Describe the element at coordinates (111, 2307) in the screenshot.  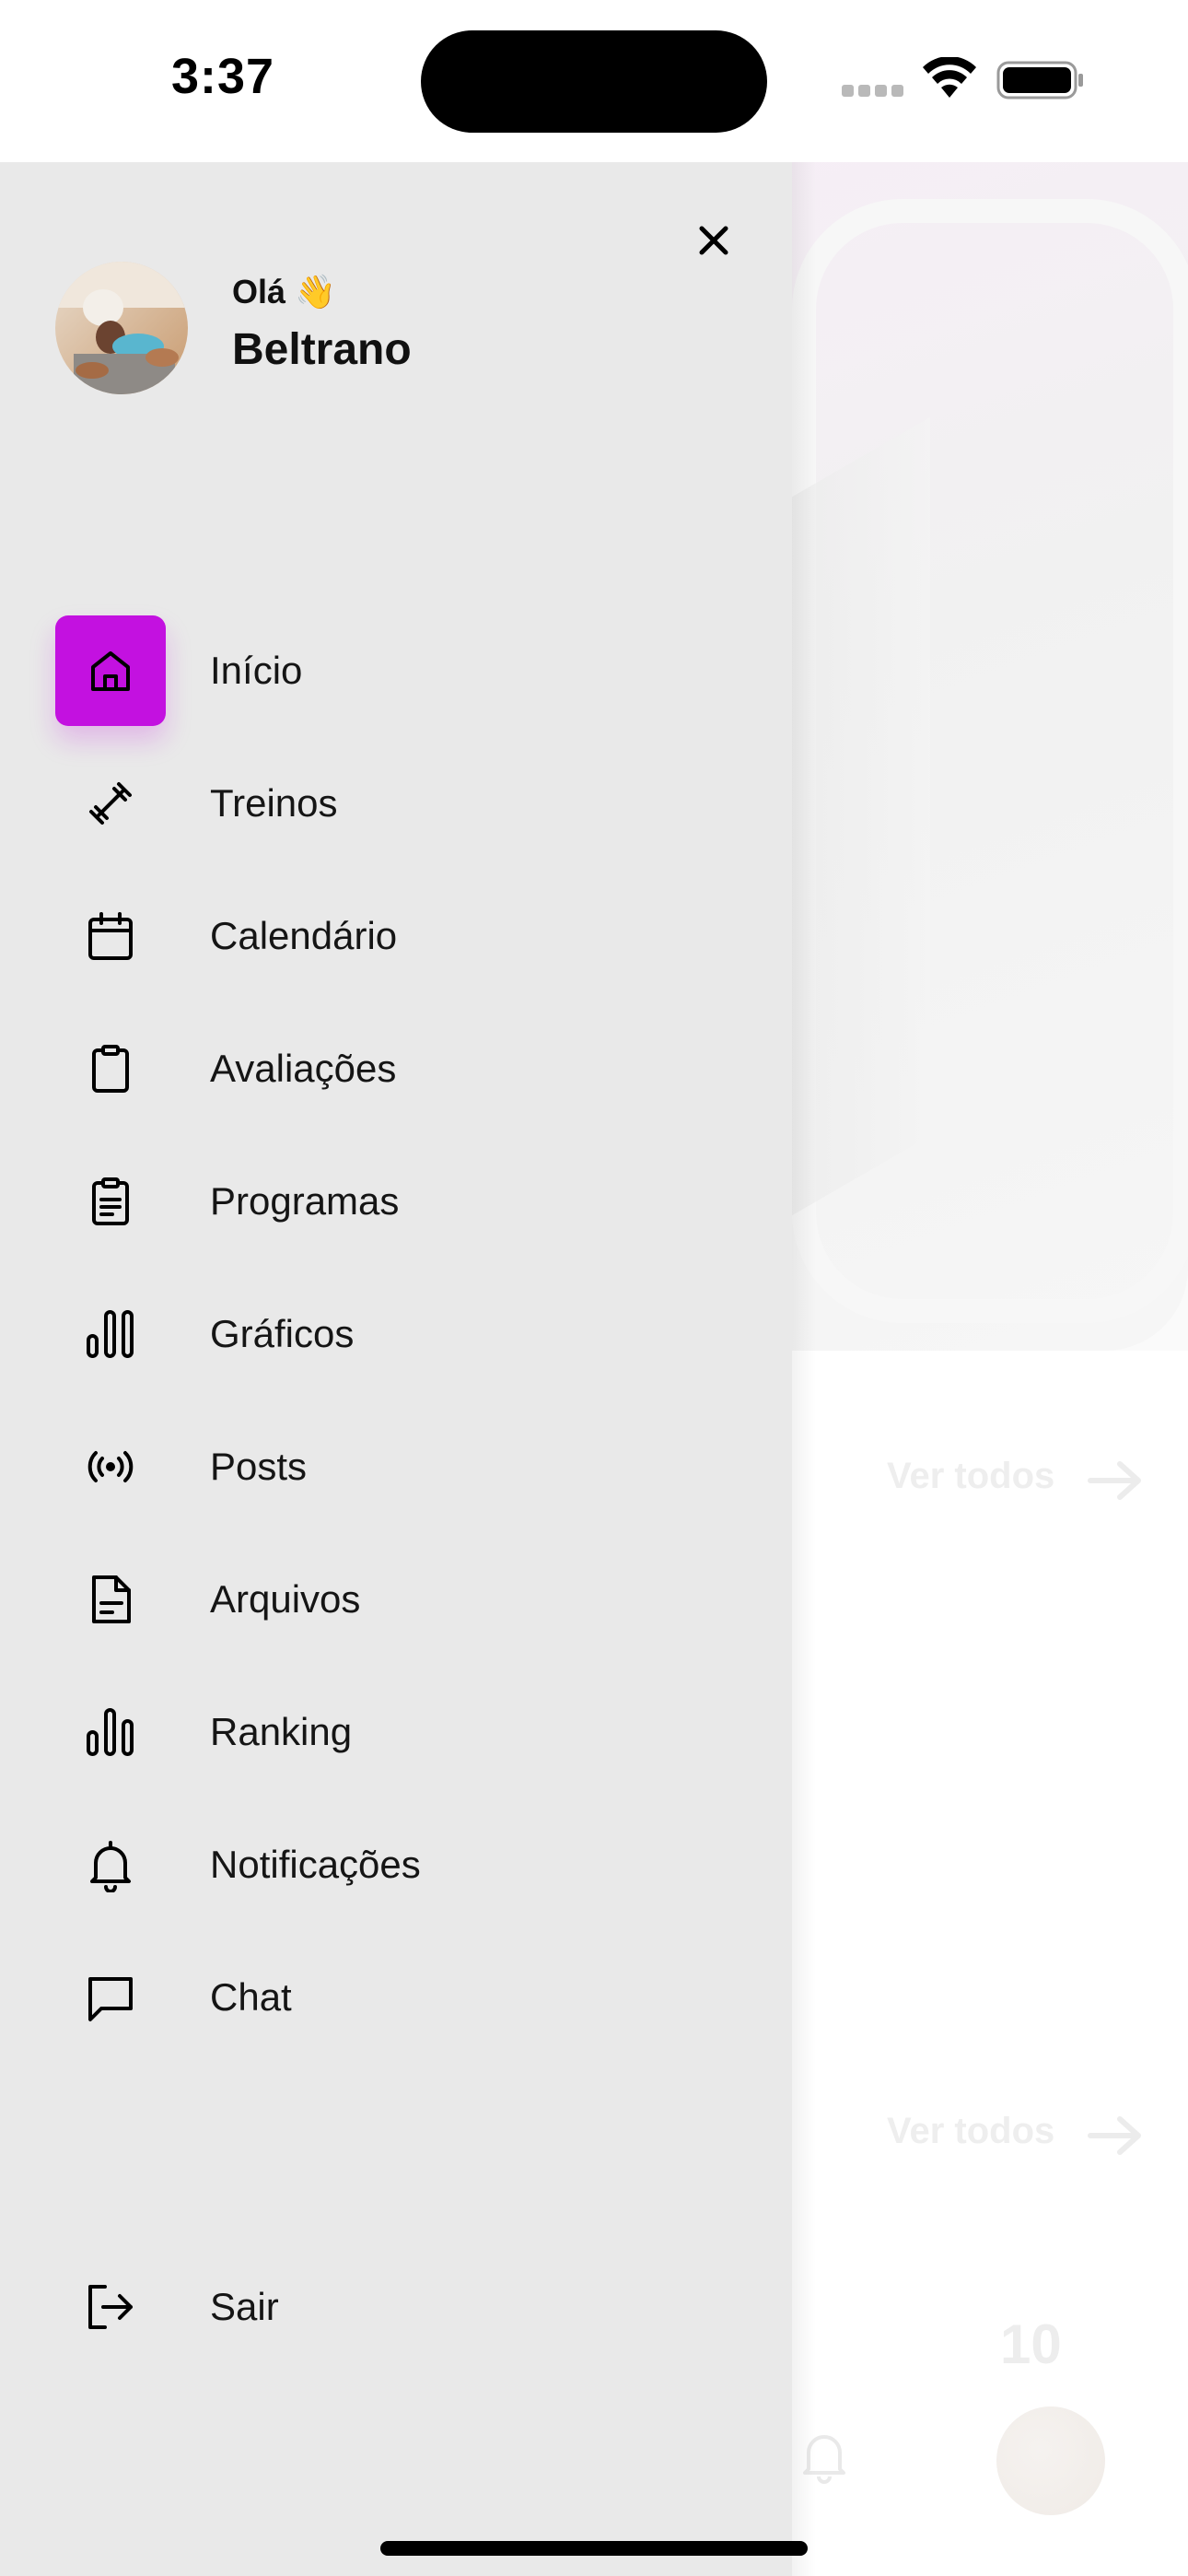
I see `logout-icon` at that location.